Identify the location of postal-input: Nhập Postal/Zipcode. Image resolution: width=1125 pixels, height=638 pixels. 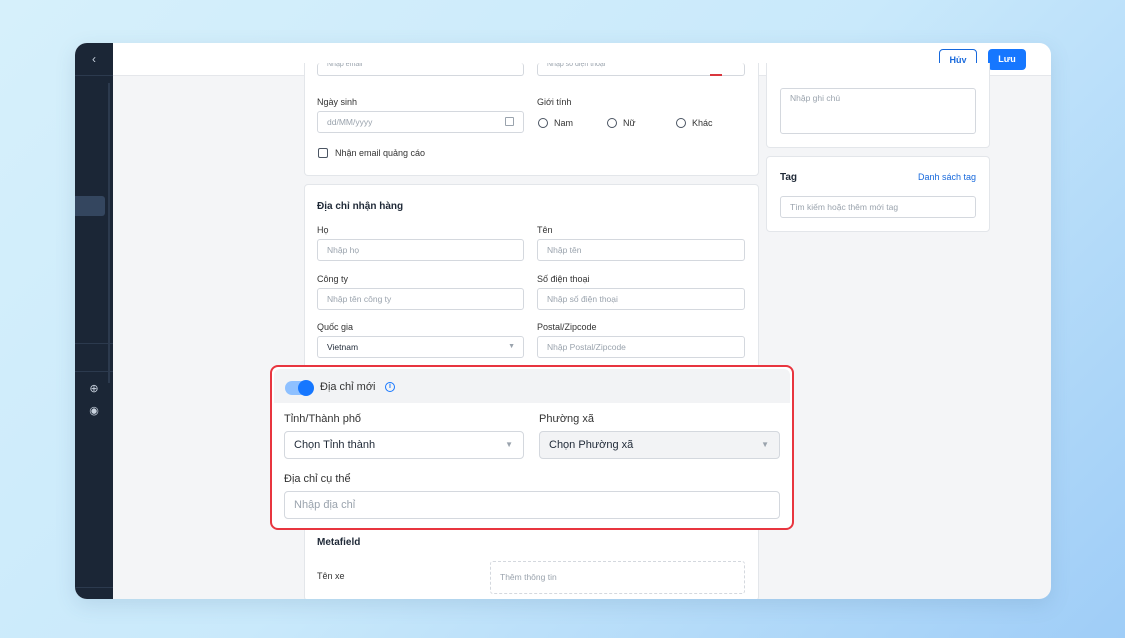
(641, 347).